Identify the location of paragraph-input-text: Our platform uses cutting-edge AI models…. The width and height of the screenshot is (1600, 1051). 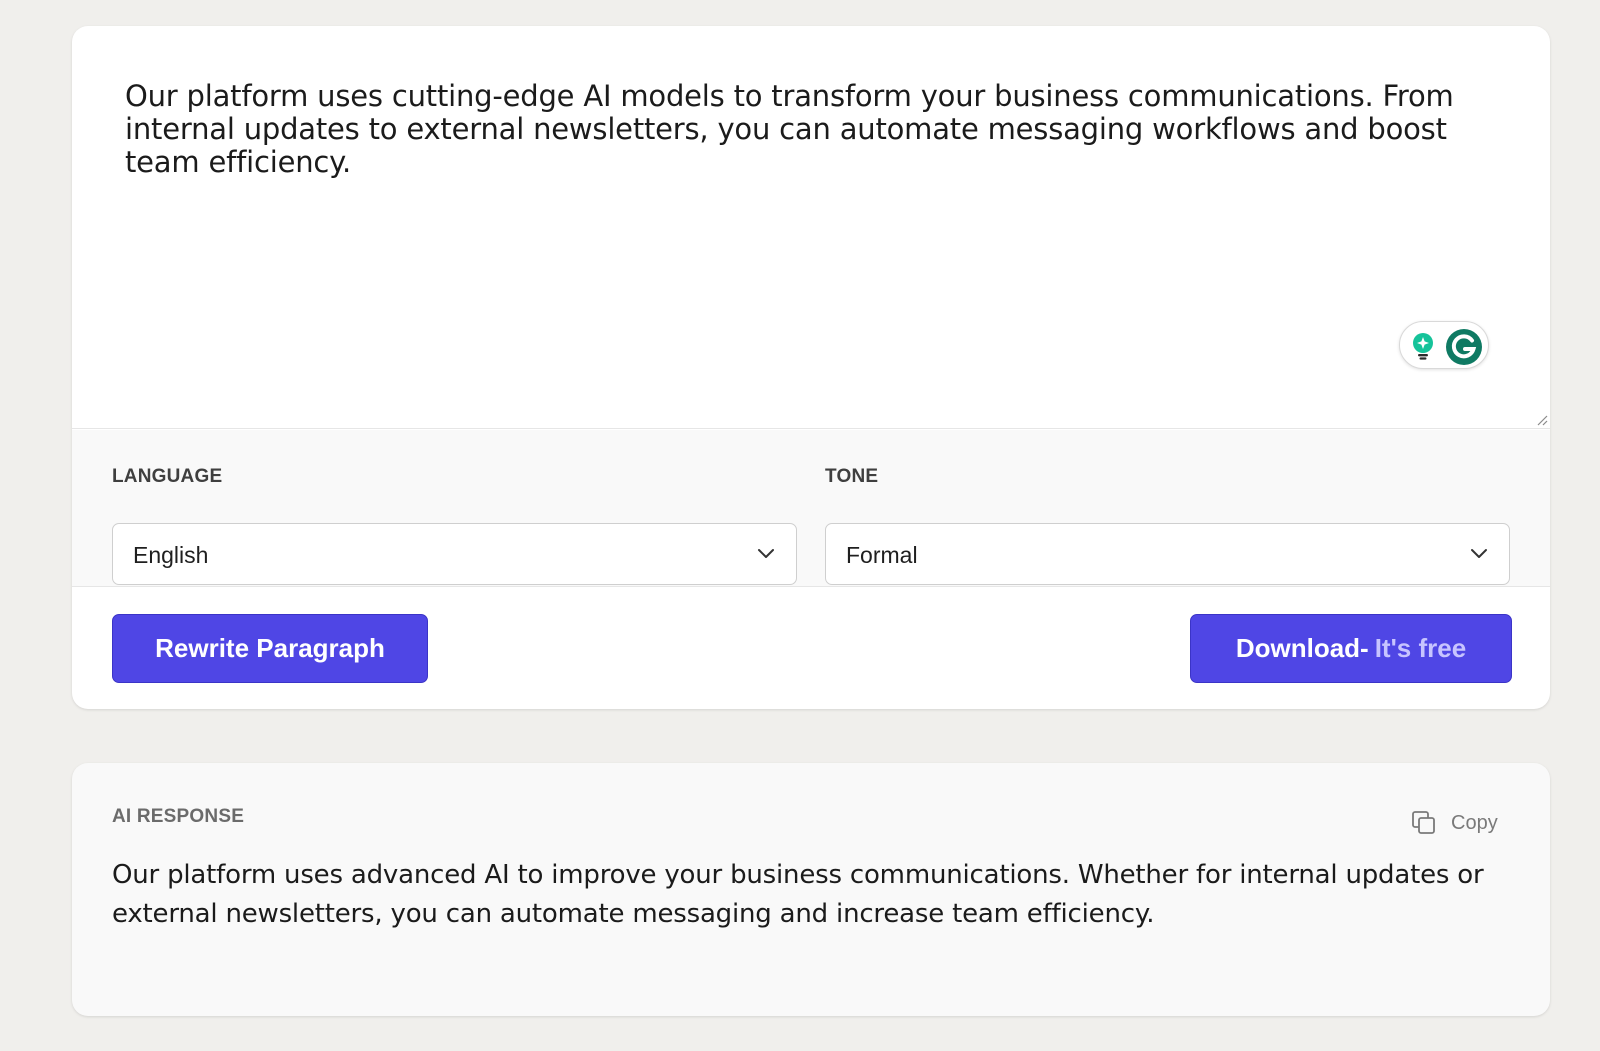
(825, 129).